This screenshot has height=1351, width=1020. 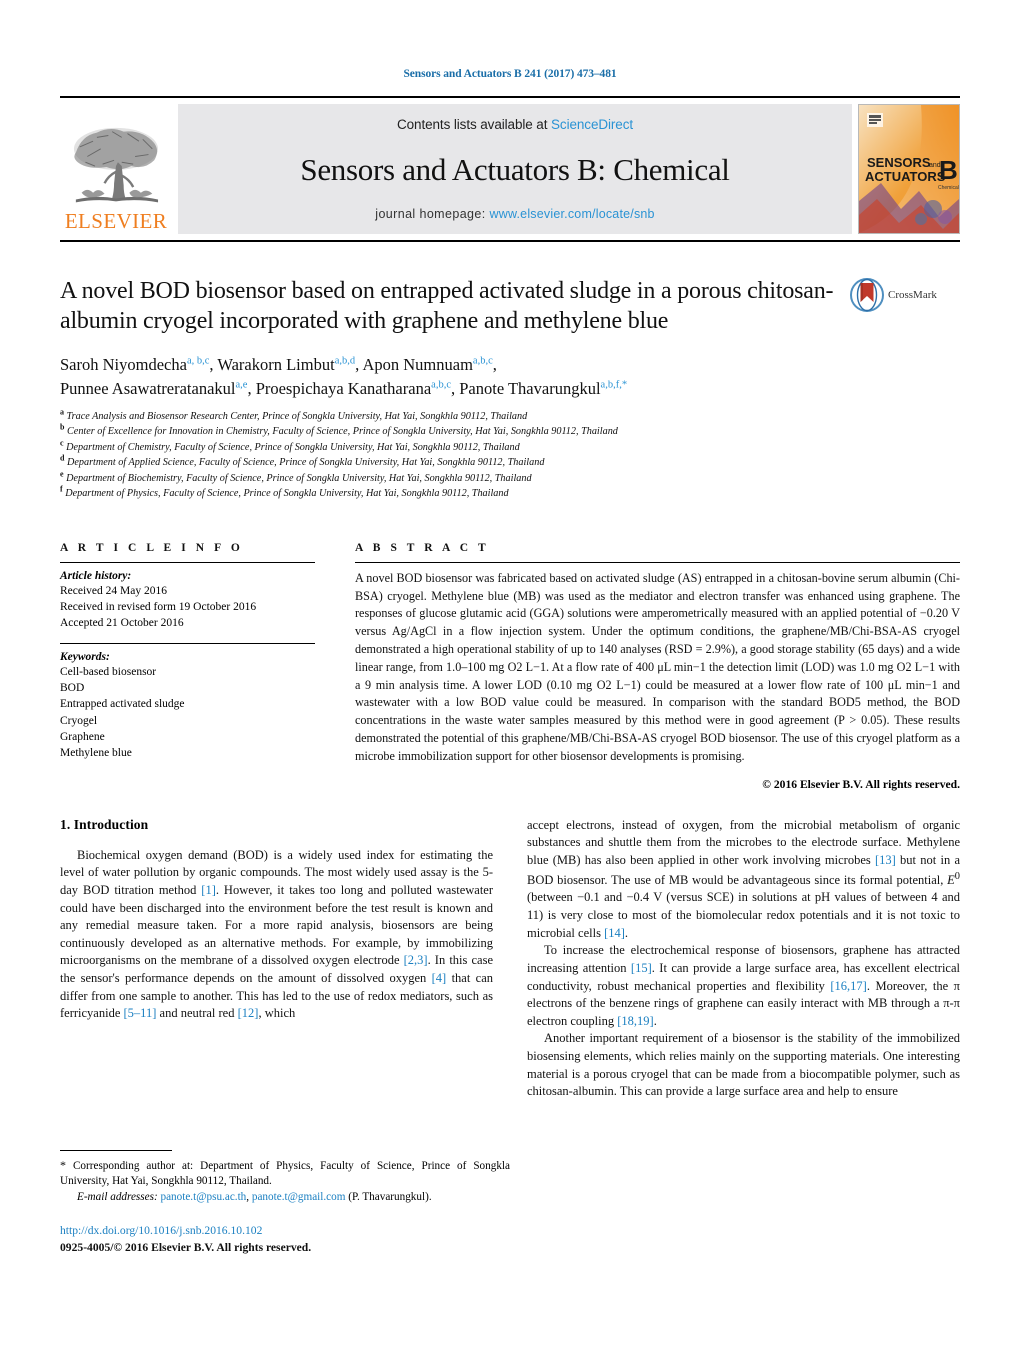 I want to click on section-heading-introduction: 1. Introduction, so click(x=104, y=824).